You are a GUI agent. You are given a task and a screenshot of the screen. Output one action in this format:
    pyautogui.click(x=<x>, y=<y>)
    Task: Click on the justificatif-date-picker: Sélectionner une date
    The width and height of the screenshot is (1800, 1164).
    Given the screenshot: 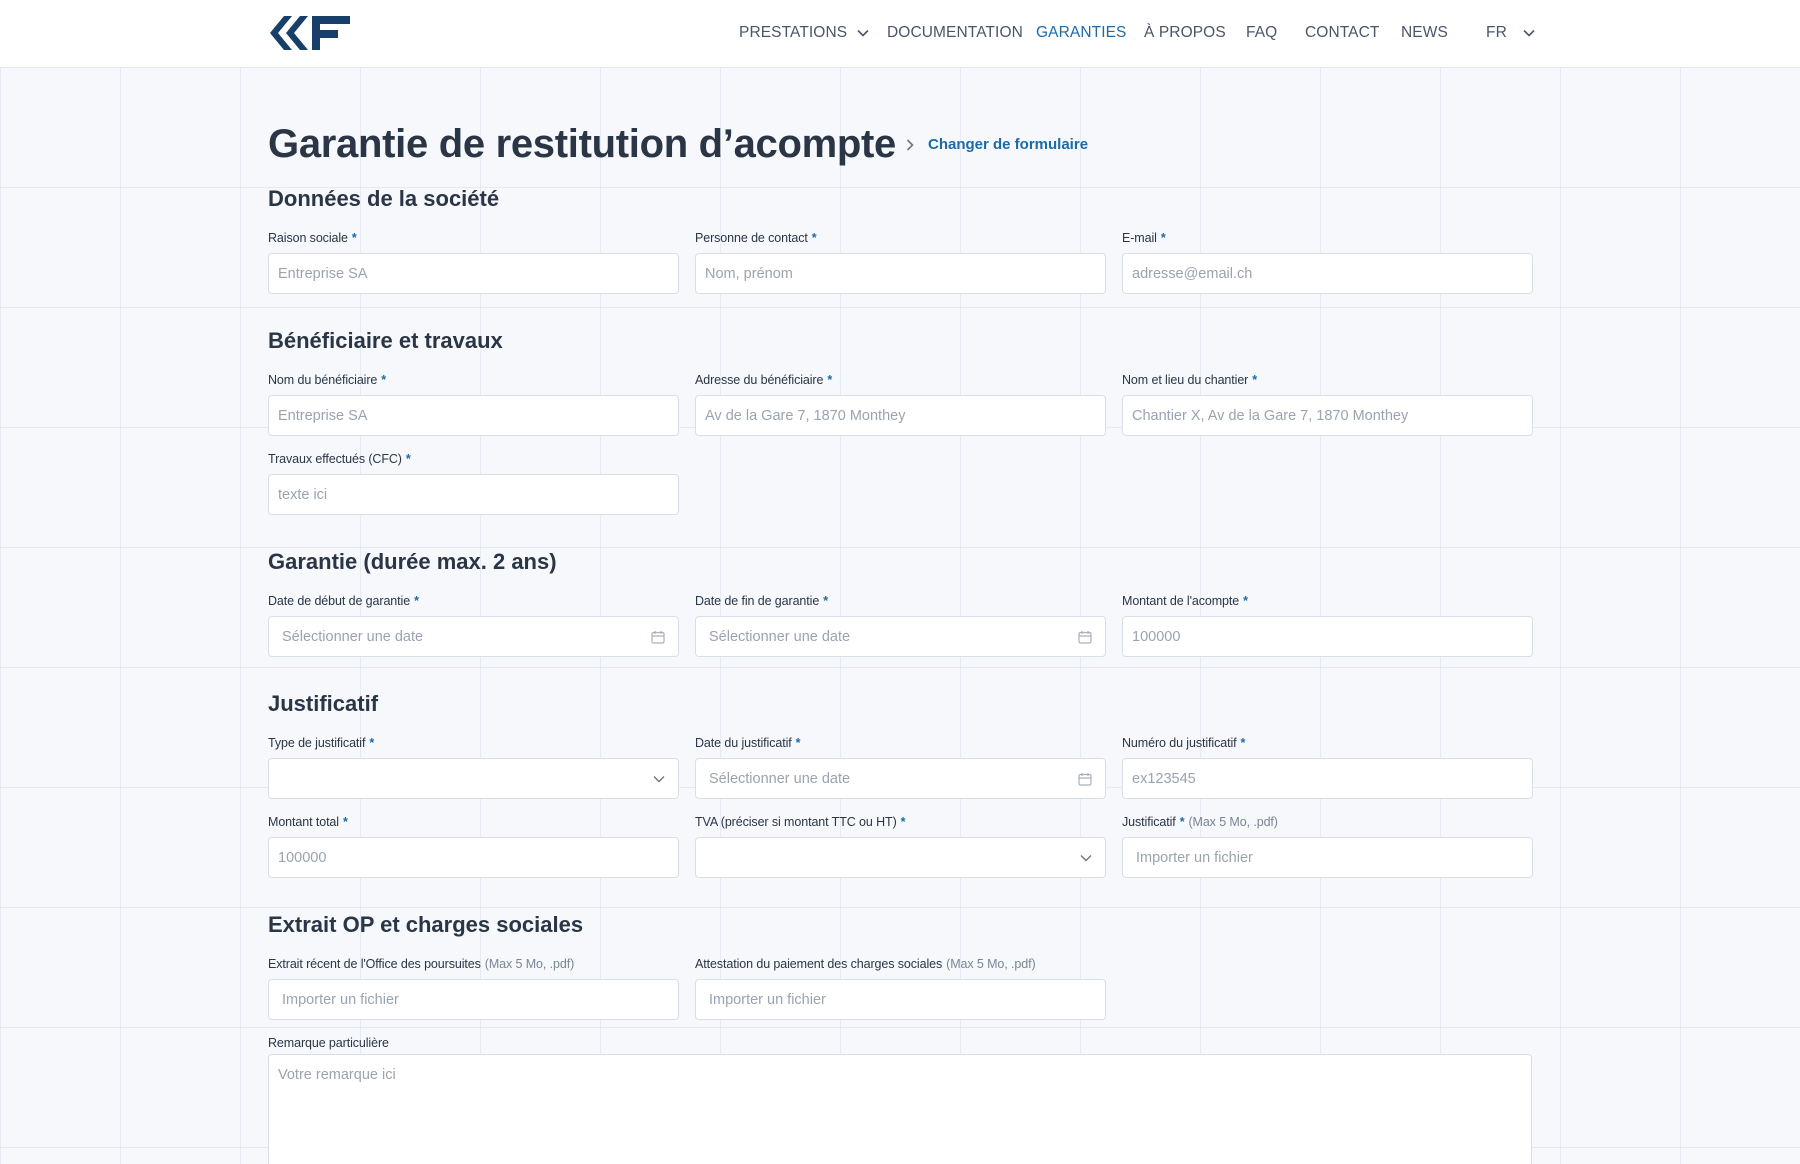 What is the action you would take?
    pyautogui.click(x=900, y=778)
    